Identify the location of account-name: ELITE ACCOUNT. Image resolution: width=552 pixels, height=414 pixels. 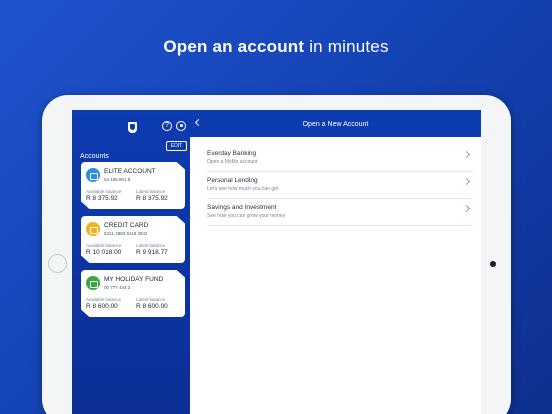
(130, 171).